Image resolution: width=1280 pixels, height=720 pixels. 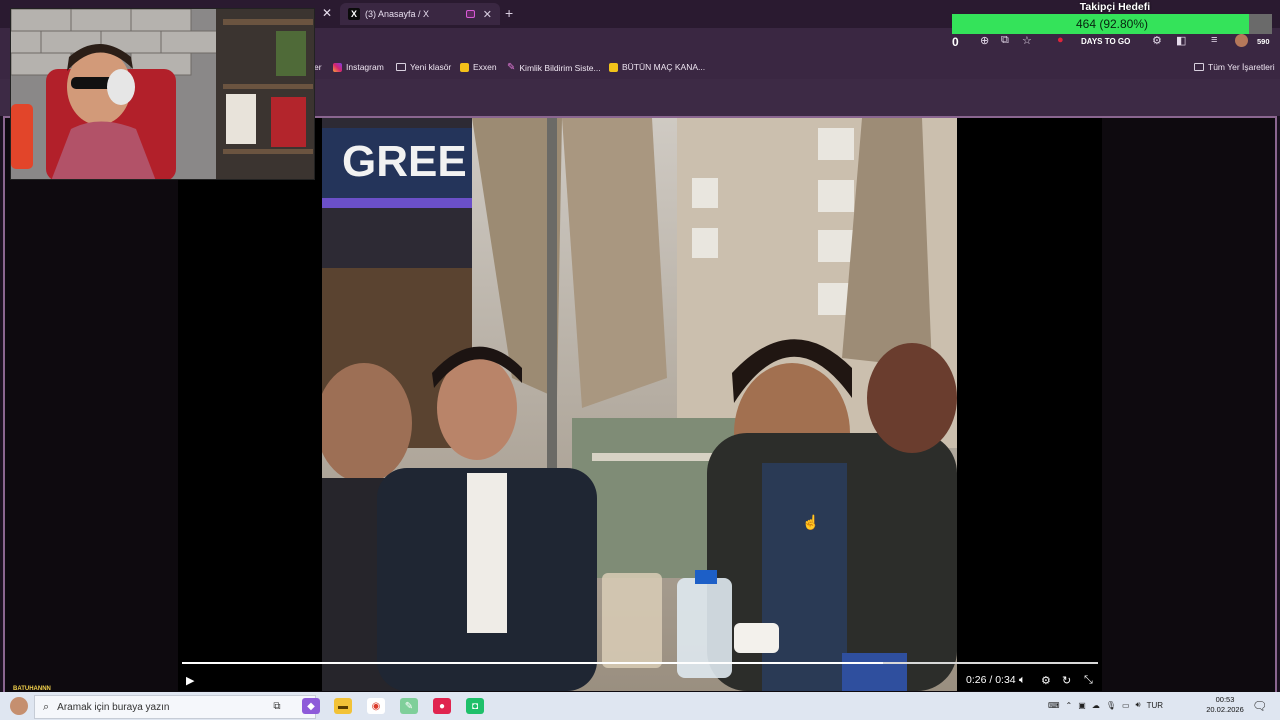 I want to click on x-logo-icon: X, so click(x=354, y=14).